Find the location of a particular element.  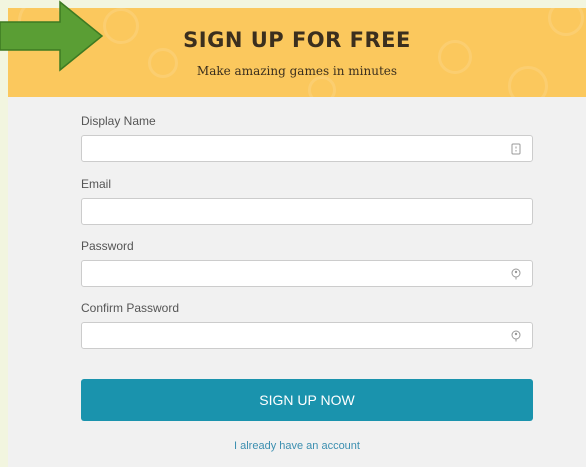

display-name-field is located at coordinates (307, 148).